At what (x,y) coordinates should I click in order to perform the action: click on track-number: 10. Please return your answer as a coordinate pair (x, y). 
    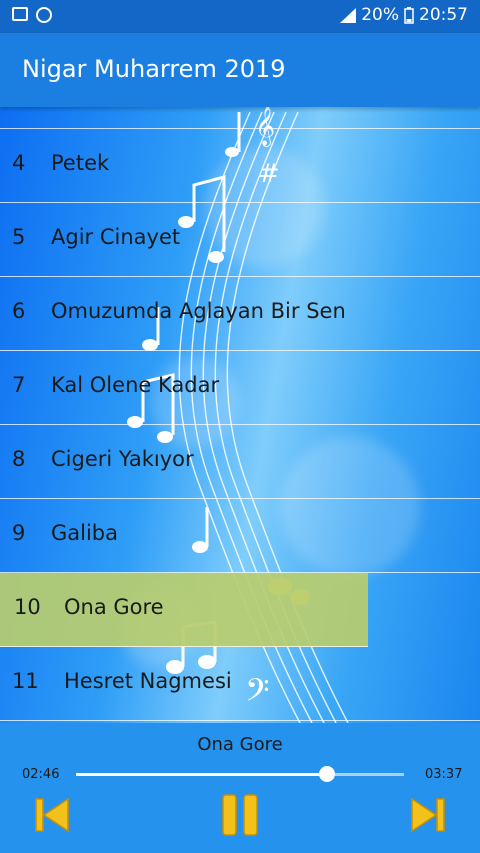
    Looking at the image, I should click on (27, 607).